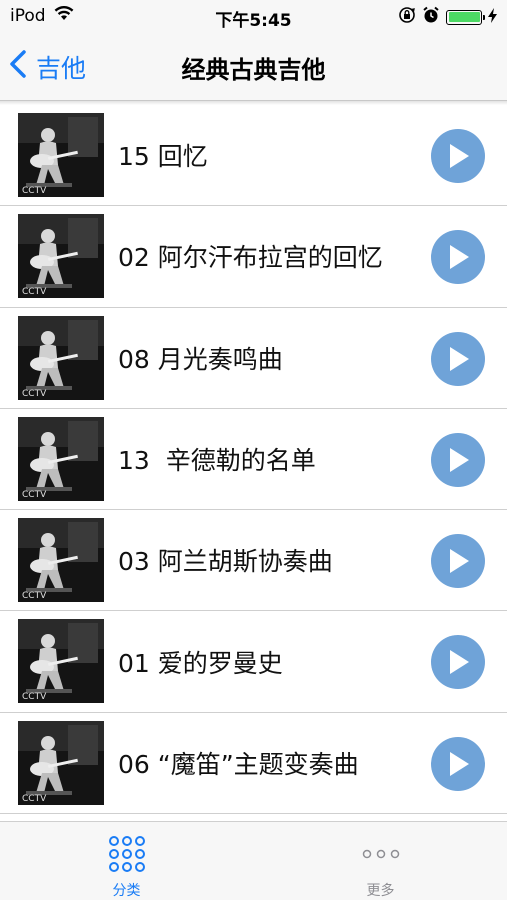 This screenshot has height=900, width=507. I want to click on track-row: CCTV 02 阿尔汗布拉宫的回忆, so click(253, 257).